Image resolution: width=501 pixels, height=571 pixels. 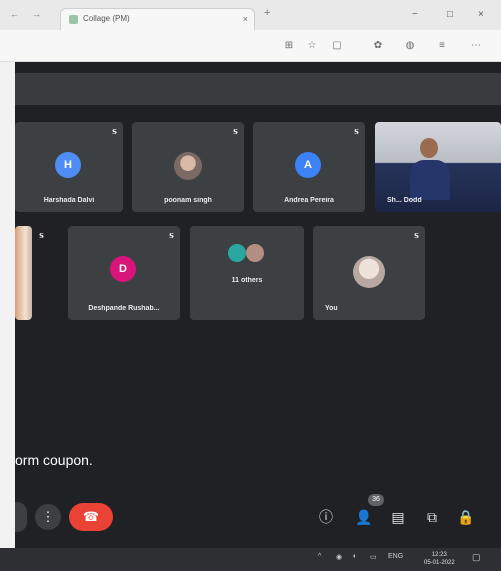 I want to click on back-icon: ←, so click(x=14, y=14).